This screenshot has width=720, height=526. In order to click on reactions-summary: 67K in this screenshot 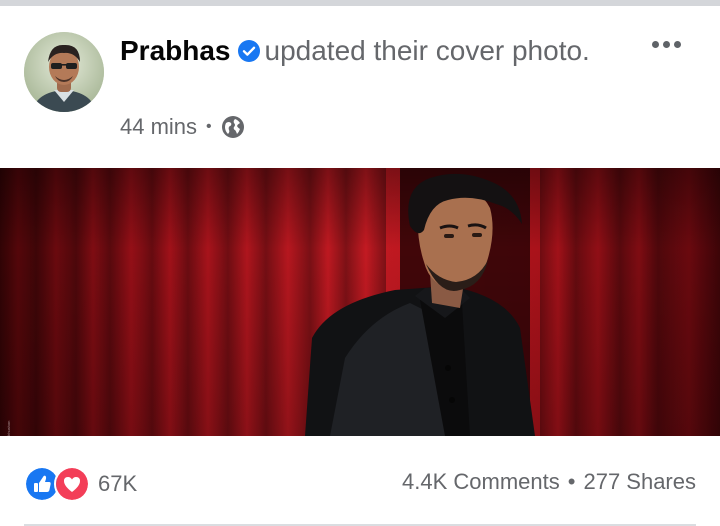, I will do `click(80, 484)`.